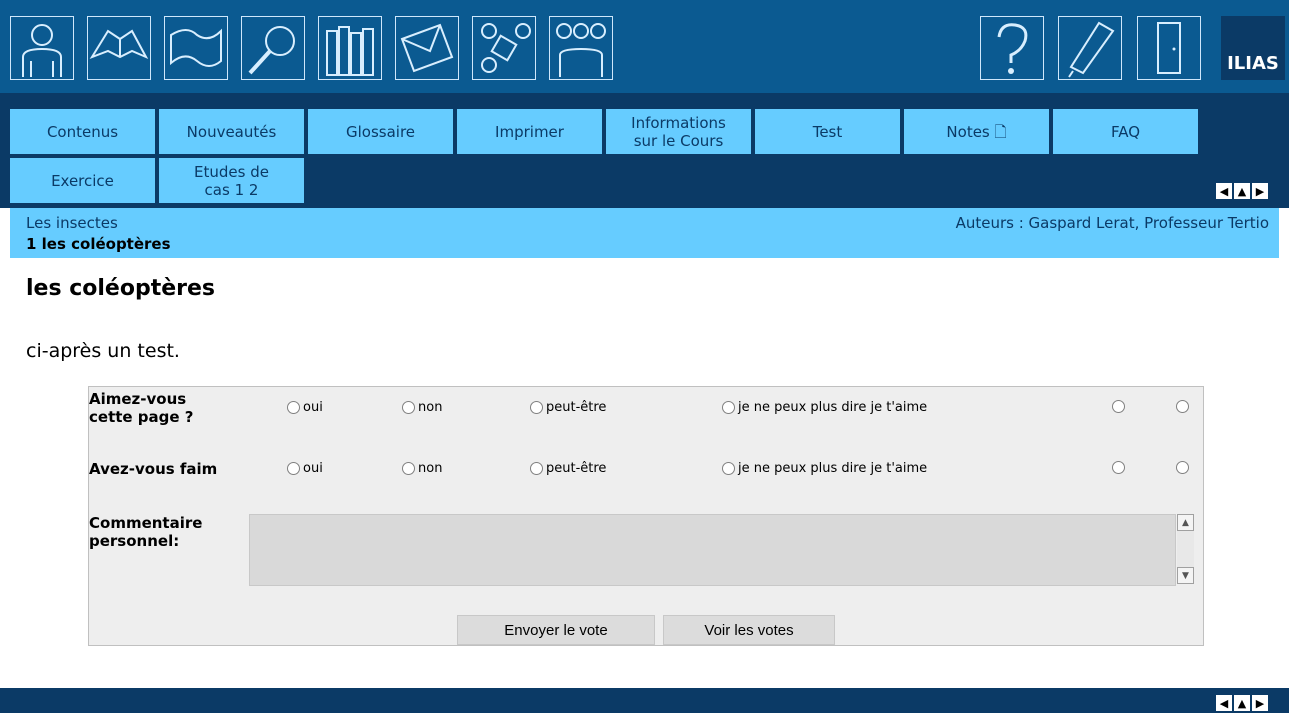  Describe the element at coordinates (72, 223) in the screenshot. I see `breadcrumb-parent: Les insectes` at that location.